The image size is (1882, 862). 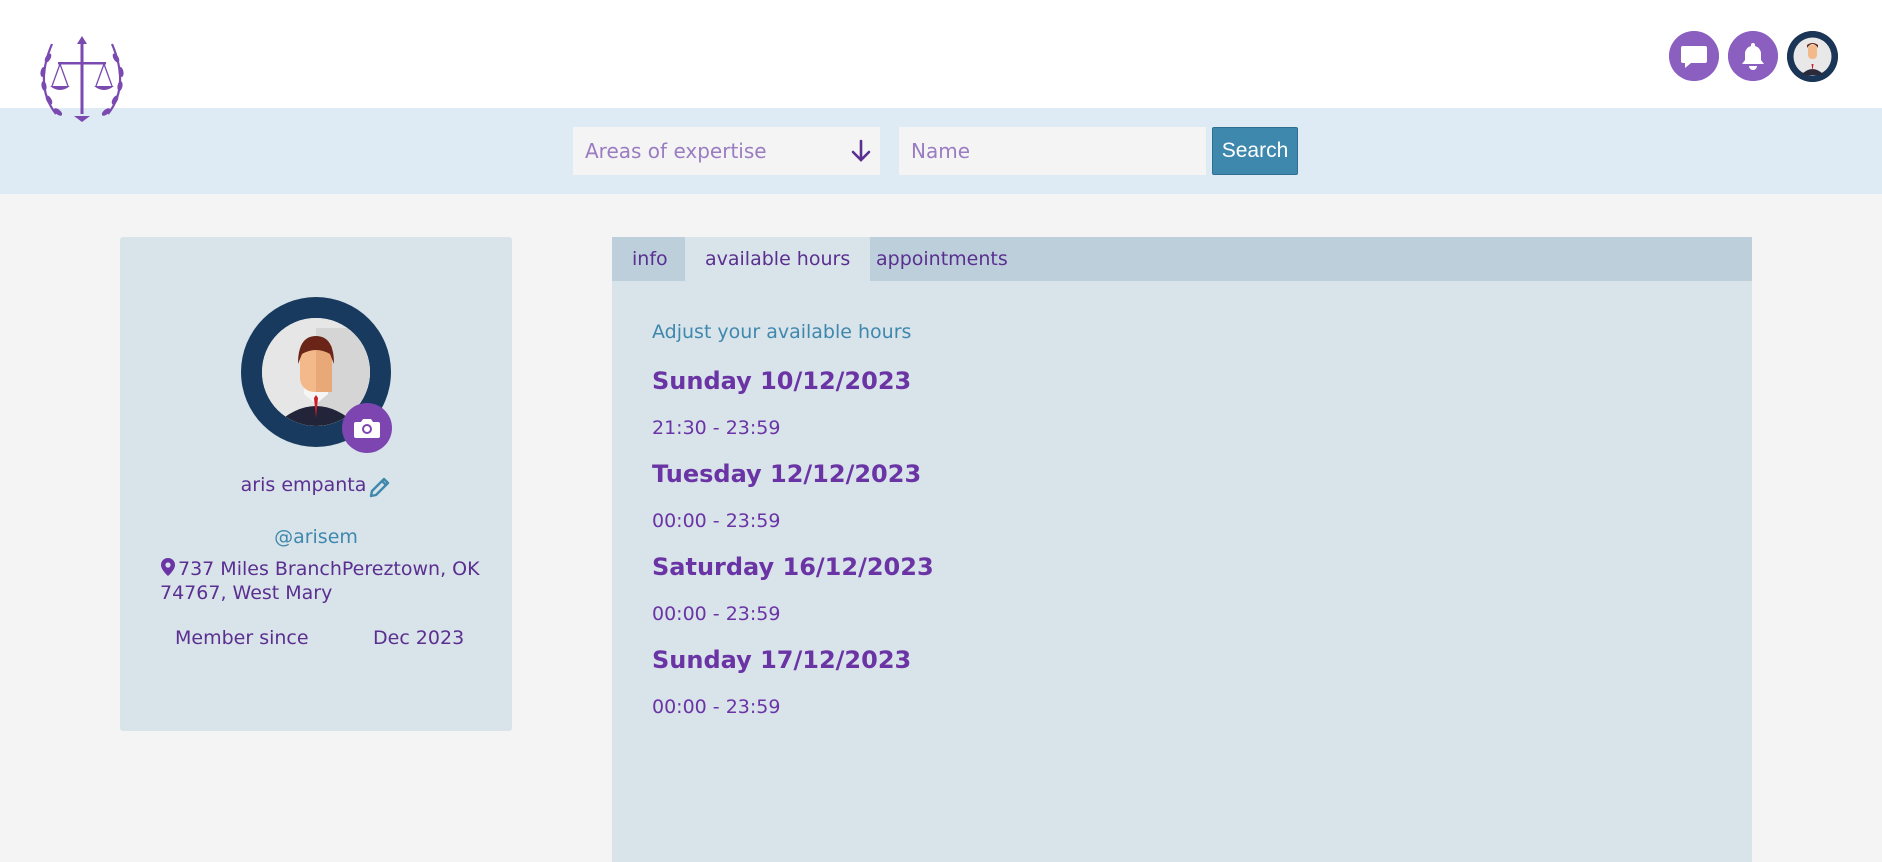 I want to click on day-entry: Saturday 16/12/2023 00:00 - 23:59, so click(x=793, y=589).